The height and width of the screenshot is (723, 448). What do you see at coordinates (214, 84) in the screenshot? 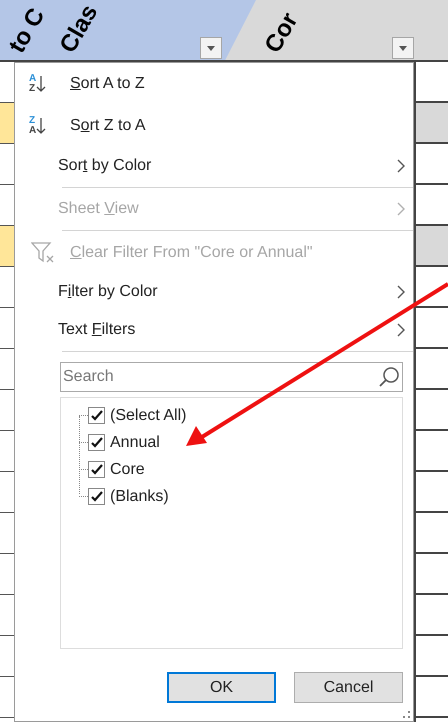
I see `sort-menu-item: A Z Sort A to Z` at bounding box center [214, 84].